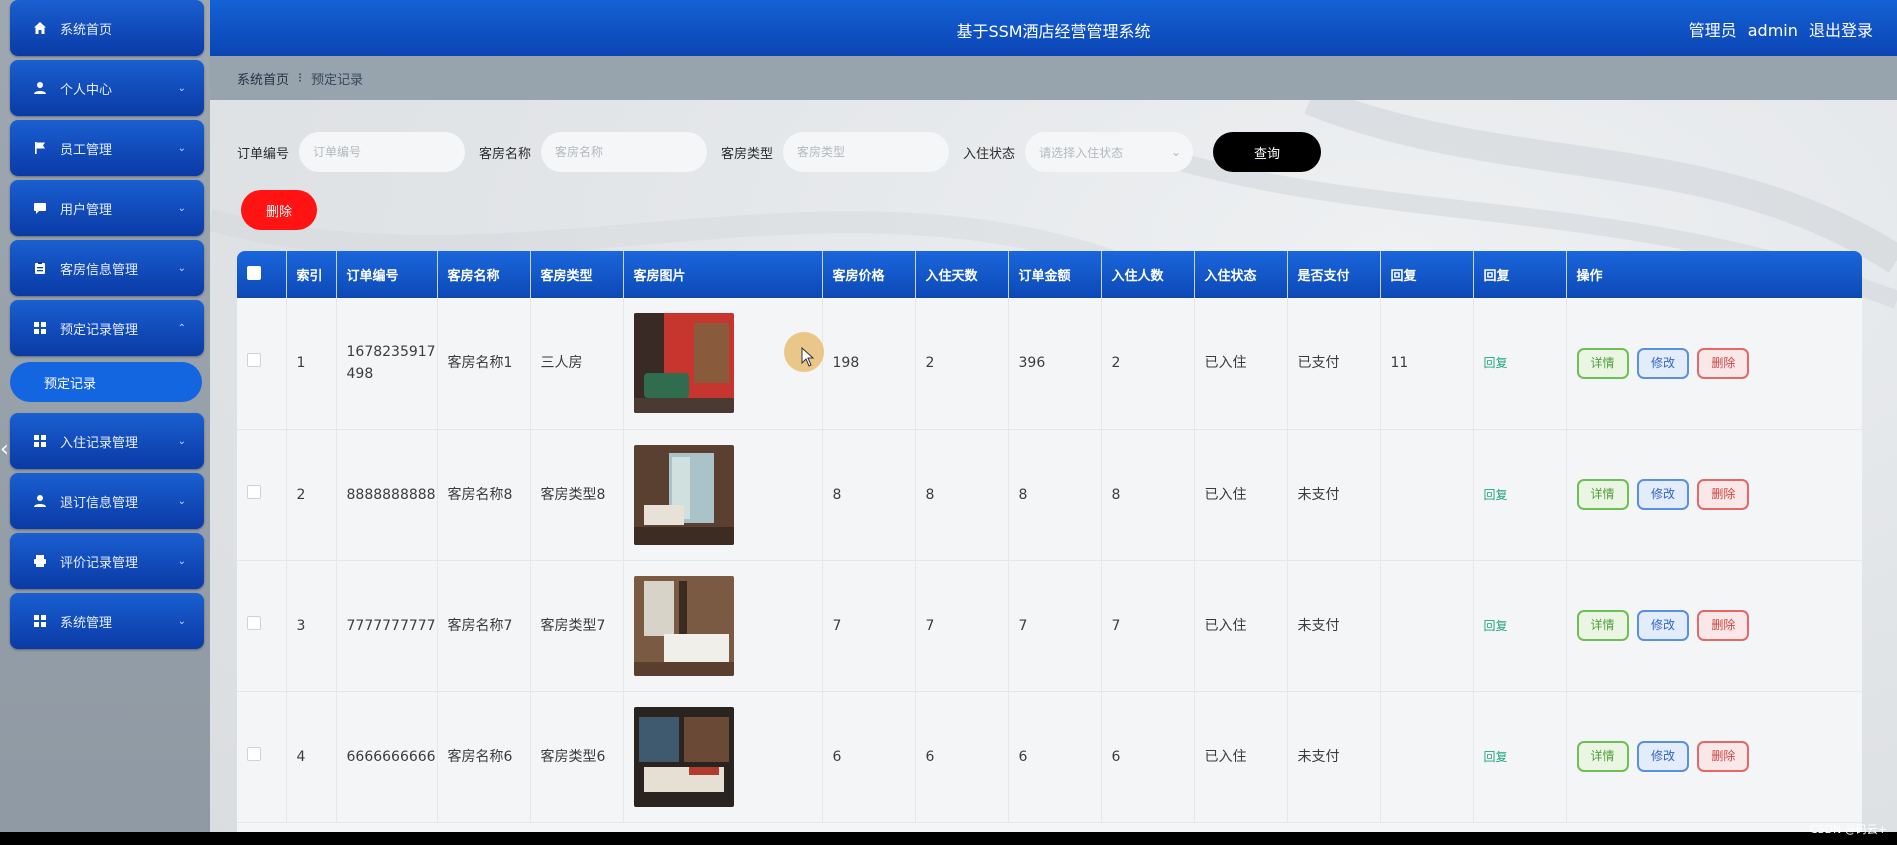 The width and height of the screenshot is (1897, 845). I want to click on cell-price: 6, so click(869, 756).